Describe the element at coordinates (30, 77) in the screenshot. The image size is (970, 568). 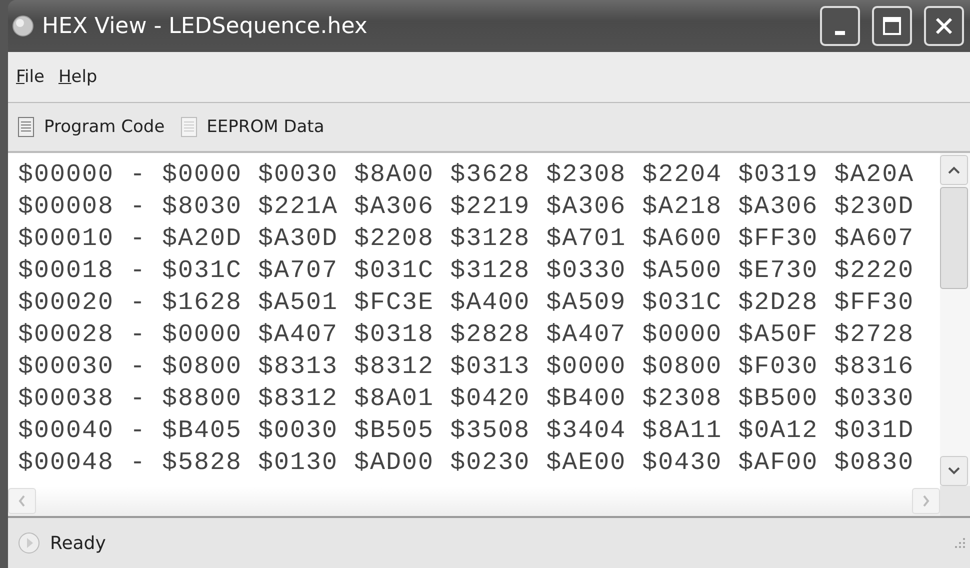
I see `menu-item: File` at that location.